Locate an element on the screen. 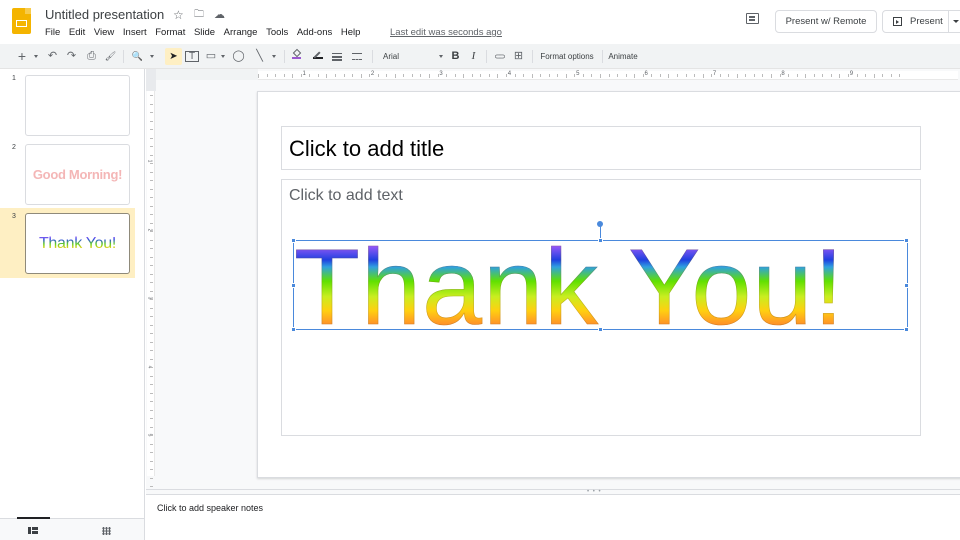 The height and width of the screenshot is (540, 960). image-icon: ▭ is located at coordinates (211, 56).